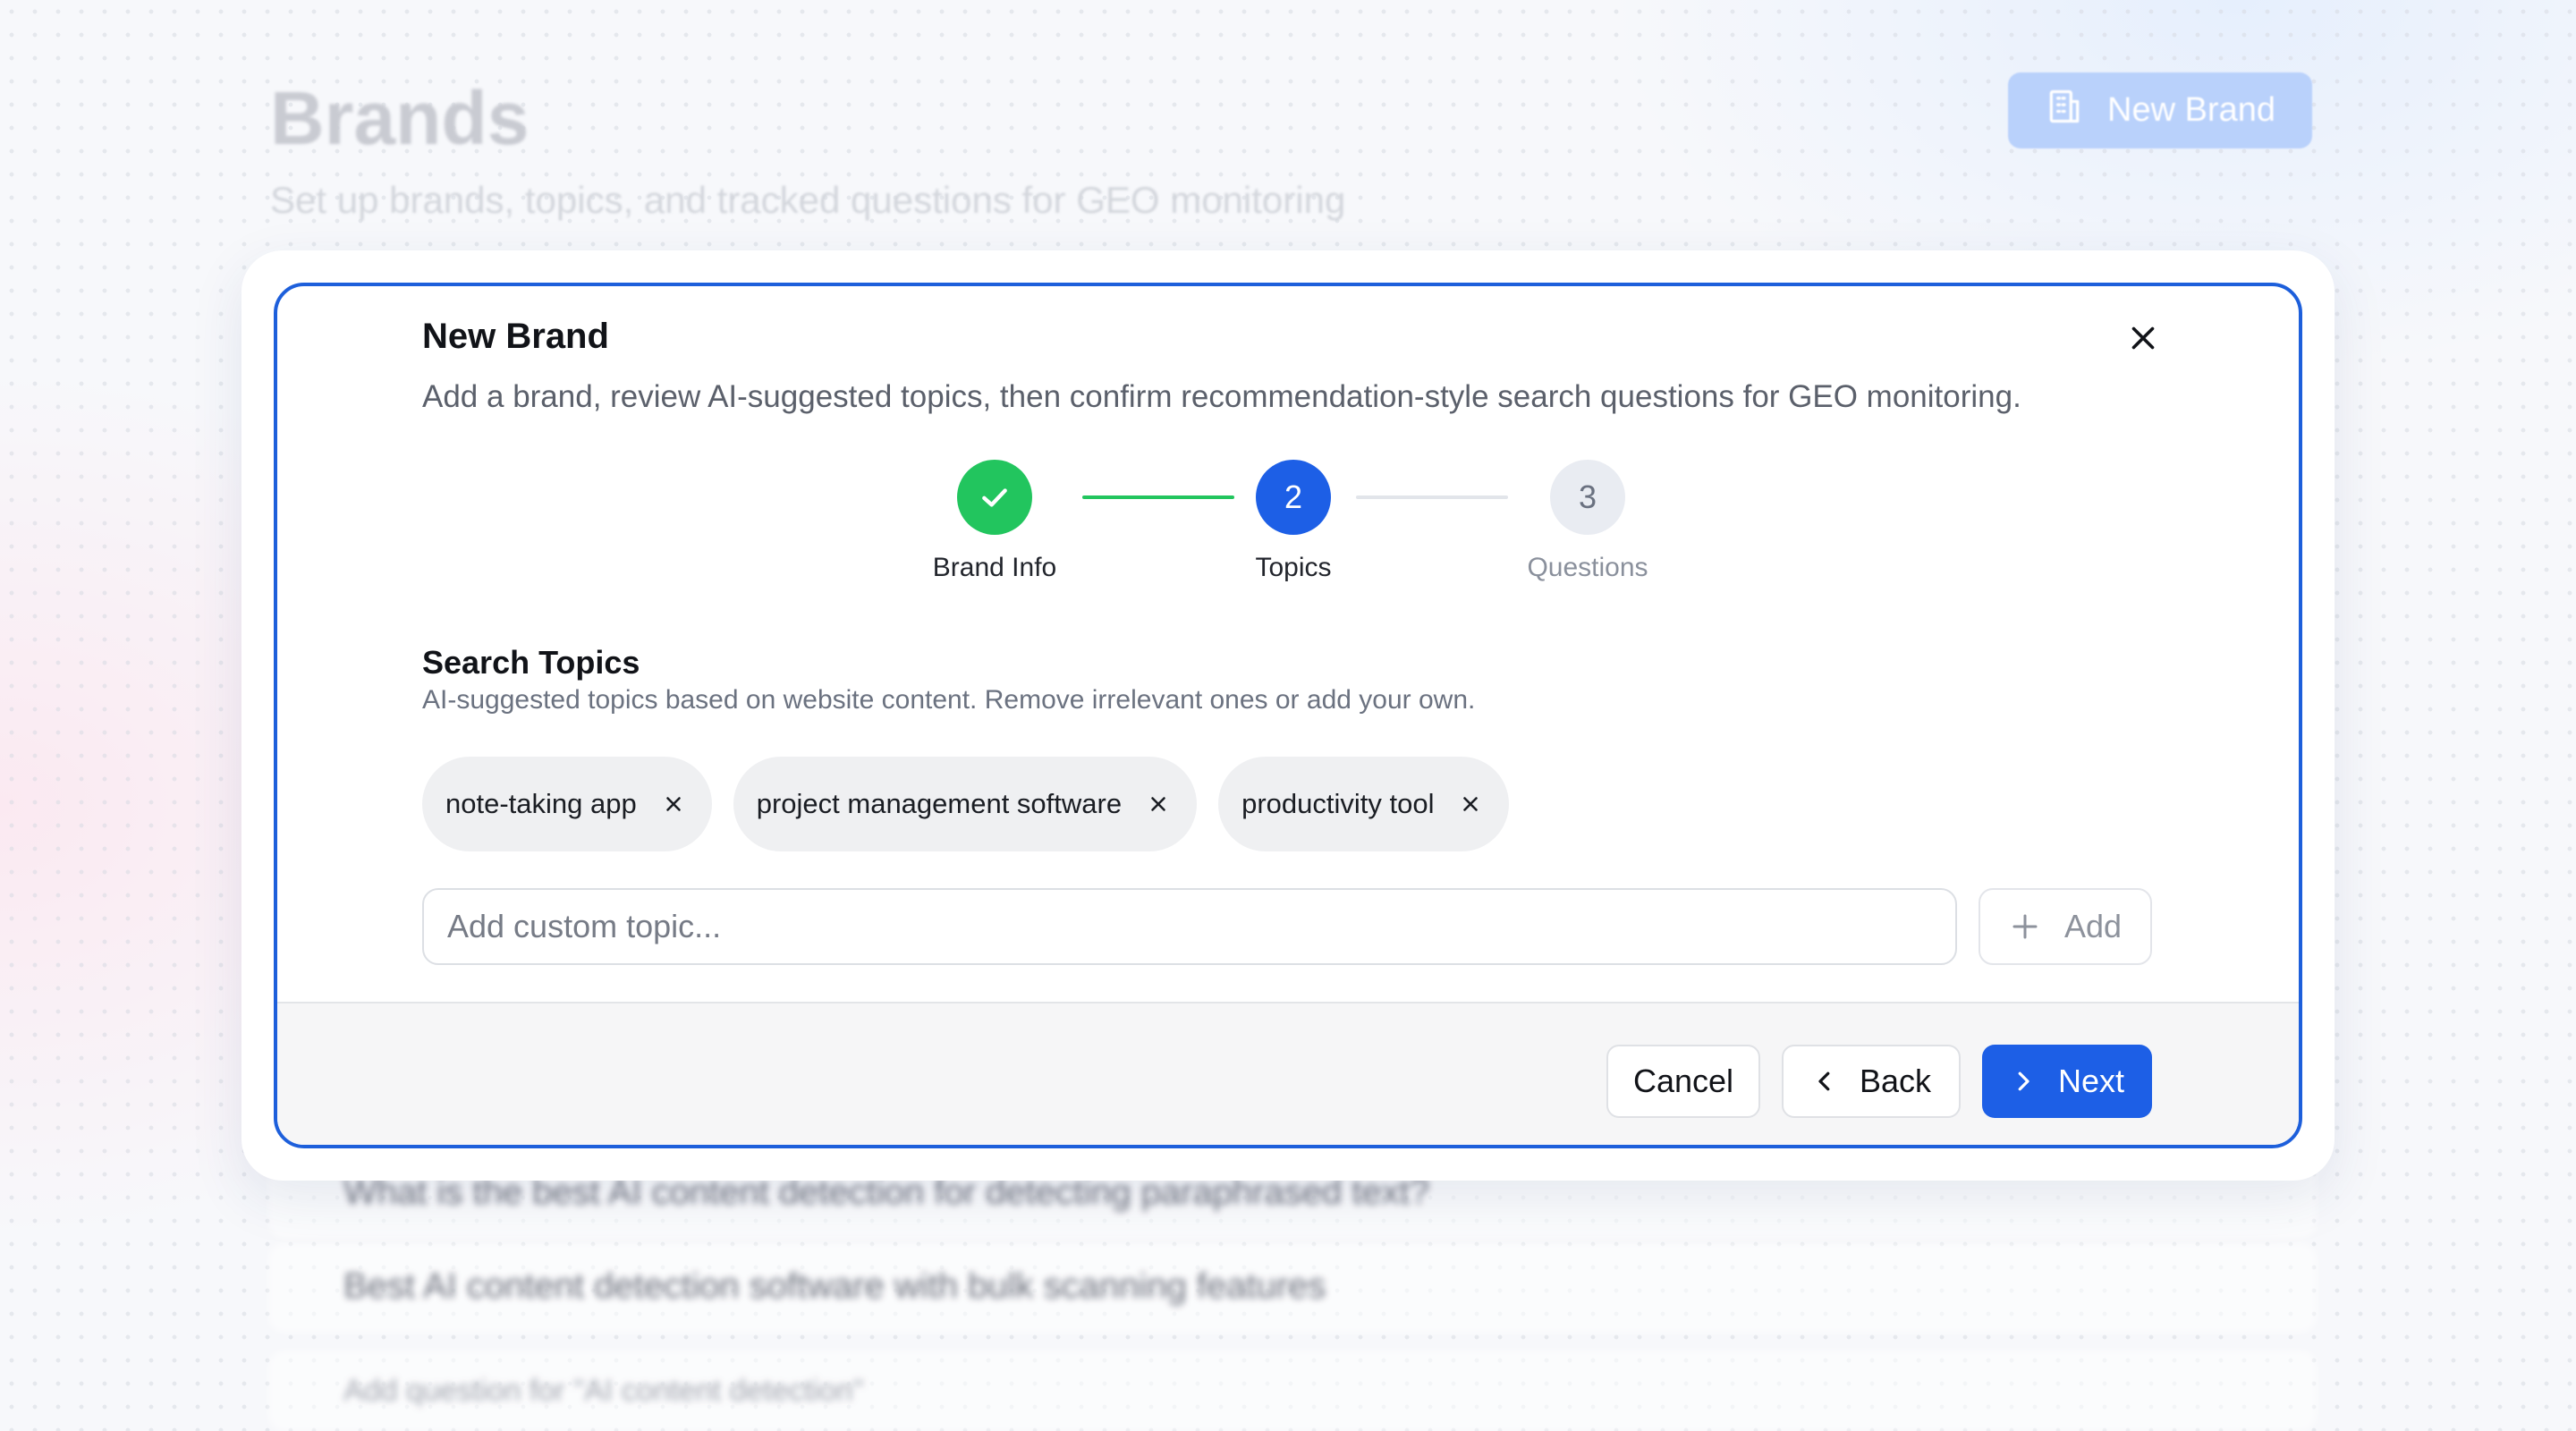 The width and height of the screenshot is (2576, 1431). I want to click on plus-icon, so click(2025, 927).